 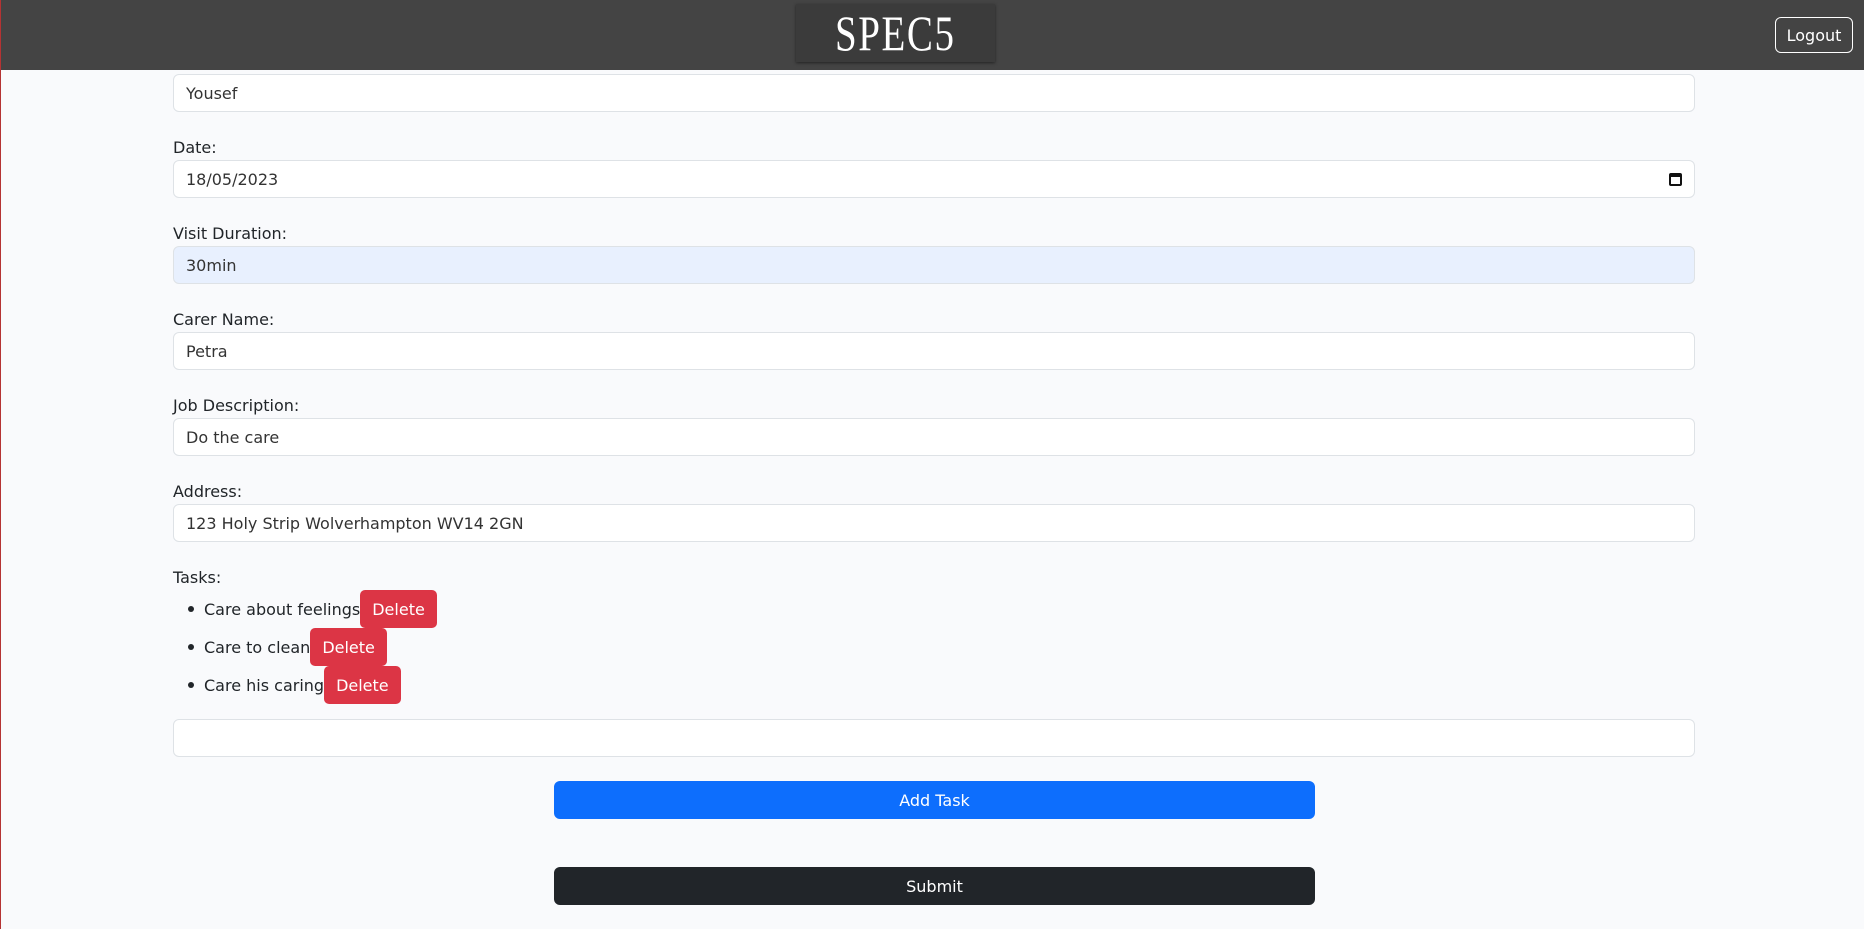 What do you see at coordinates (264, 685) in the screenshot?
I see `task-text: Care his caring` at bounding box center [264, 685].